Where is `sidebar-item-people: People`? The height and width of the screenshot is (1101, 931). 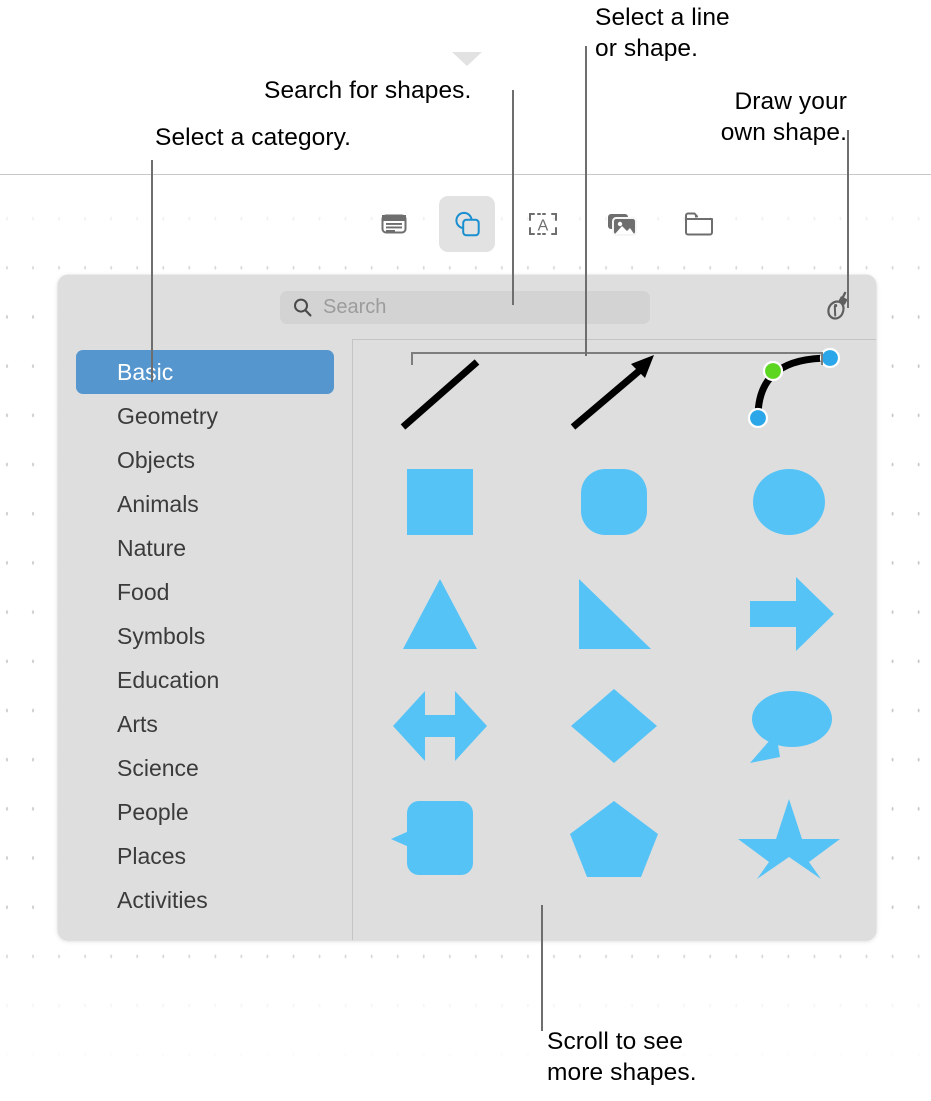 sidebar-item-people: People is located at coordinates (205, 812).